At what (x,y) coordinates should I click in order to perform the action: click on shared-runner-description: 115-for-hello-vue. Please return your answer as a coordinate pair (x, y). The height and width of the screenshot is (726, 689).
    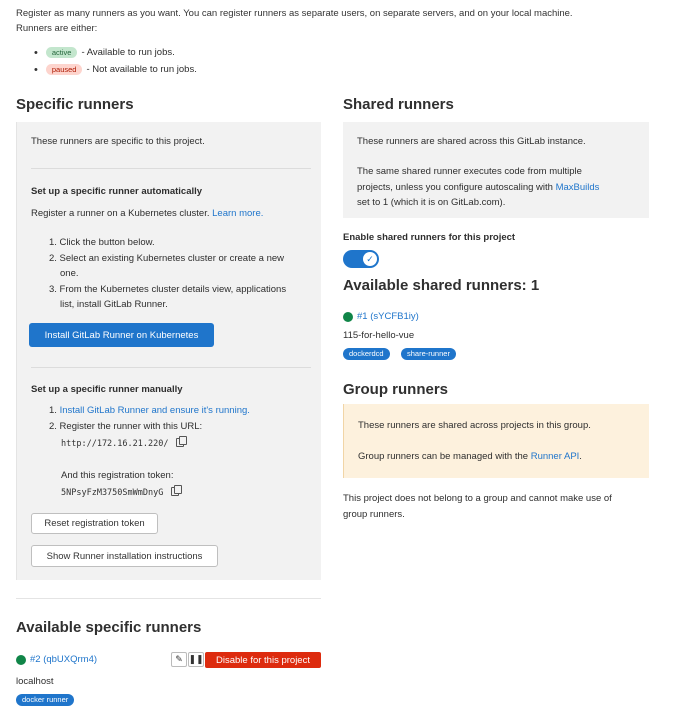
    Looking at the image, I should click on (379, 335).